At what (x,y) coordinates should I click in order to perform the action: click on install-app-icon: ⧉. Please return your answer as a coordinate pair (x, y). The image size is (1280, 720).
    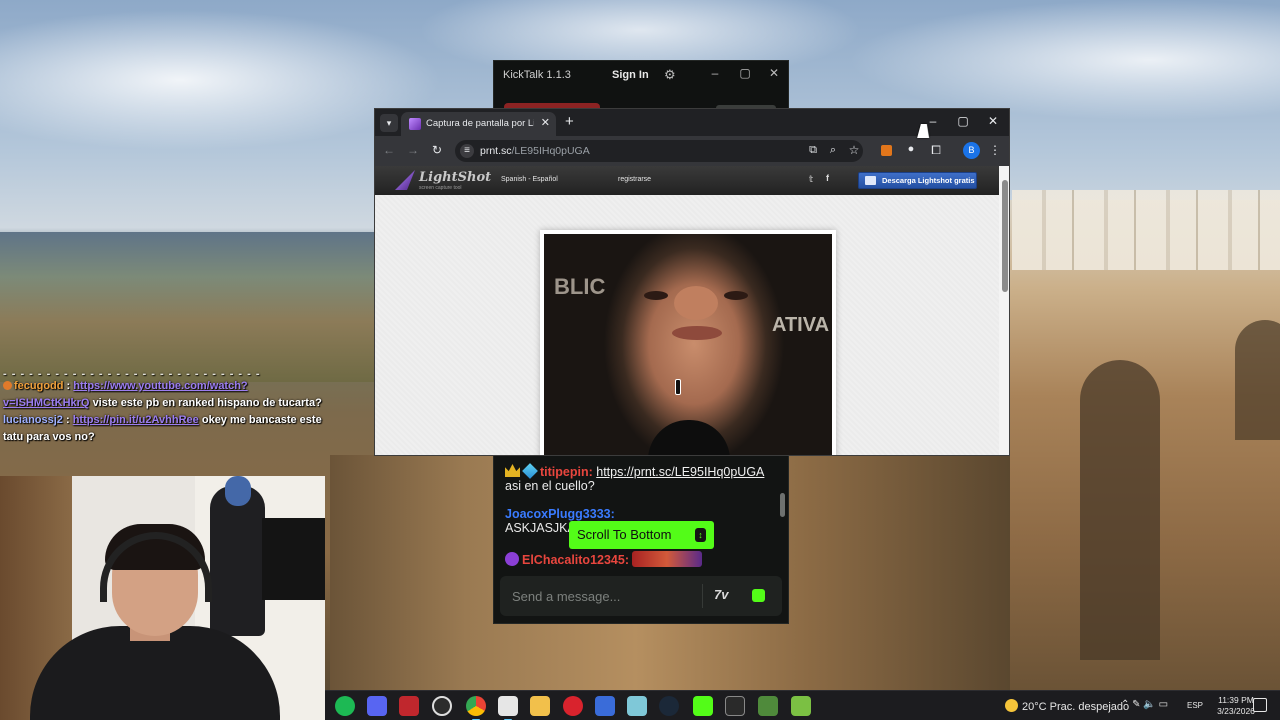
    Looking at the image, I should click on (813, 150).